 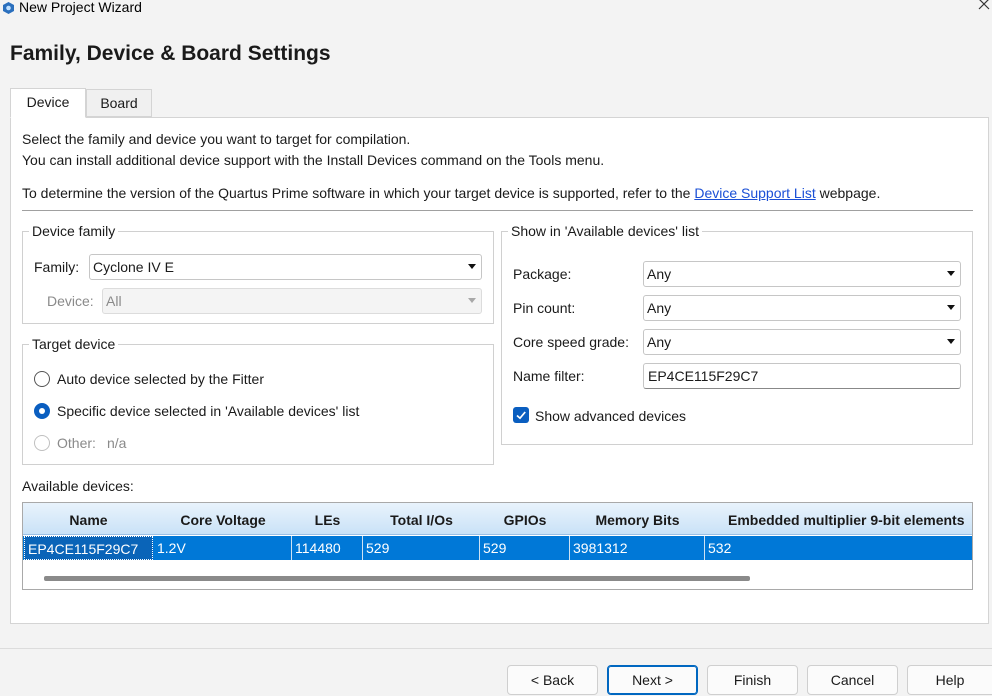 I want to click on column-header-name: Name, so click(x=88, y=519).